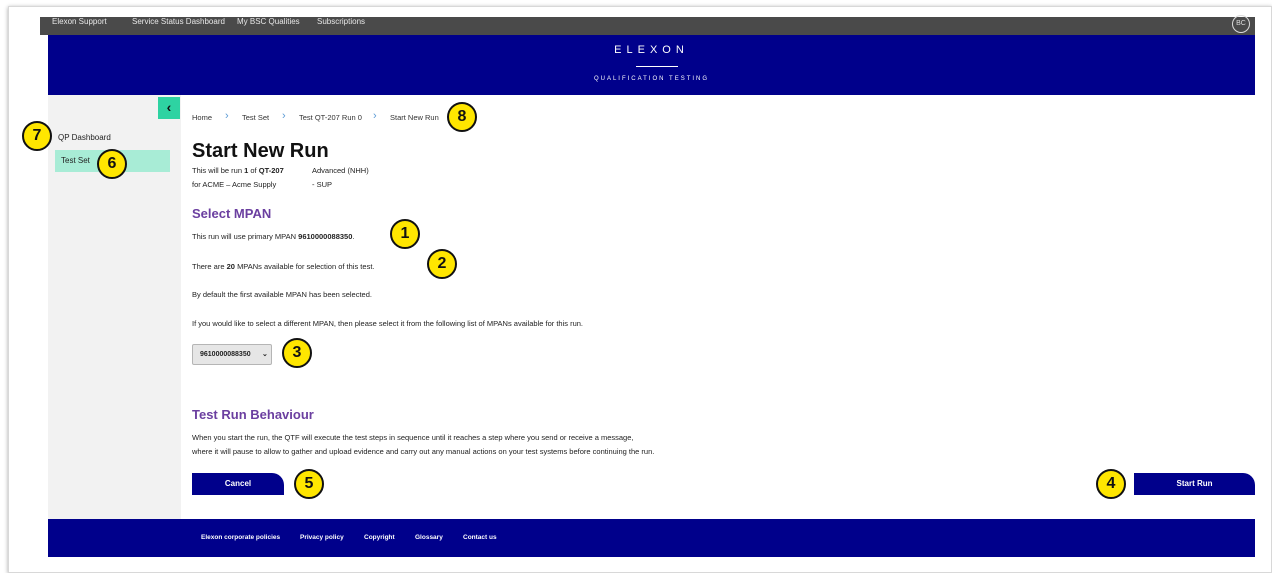  What do you see at coordinates (651, 79) in the screenshot?
I see `header-subtitle: QUALIFICATION TESTING` at bounding box center [651, 79].